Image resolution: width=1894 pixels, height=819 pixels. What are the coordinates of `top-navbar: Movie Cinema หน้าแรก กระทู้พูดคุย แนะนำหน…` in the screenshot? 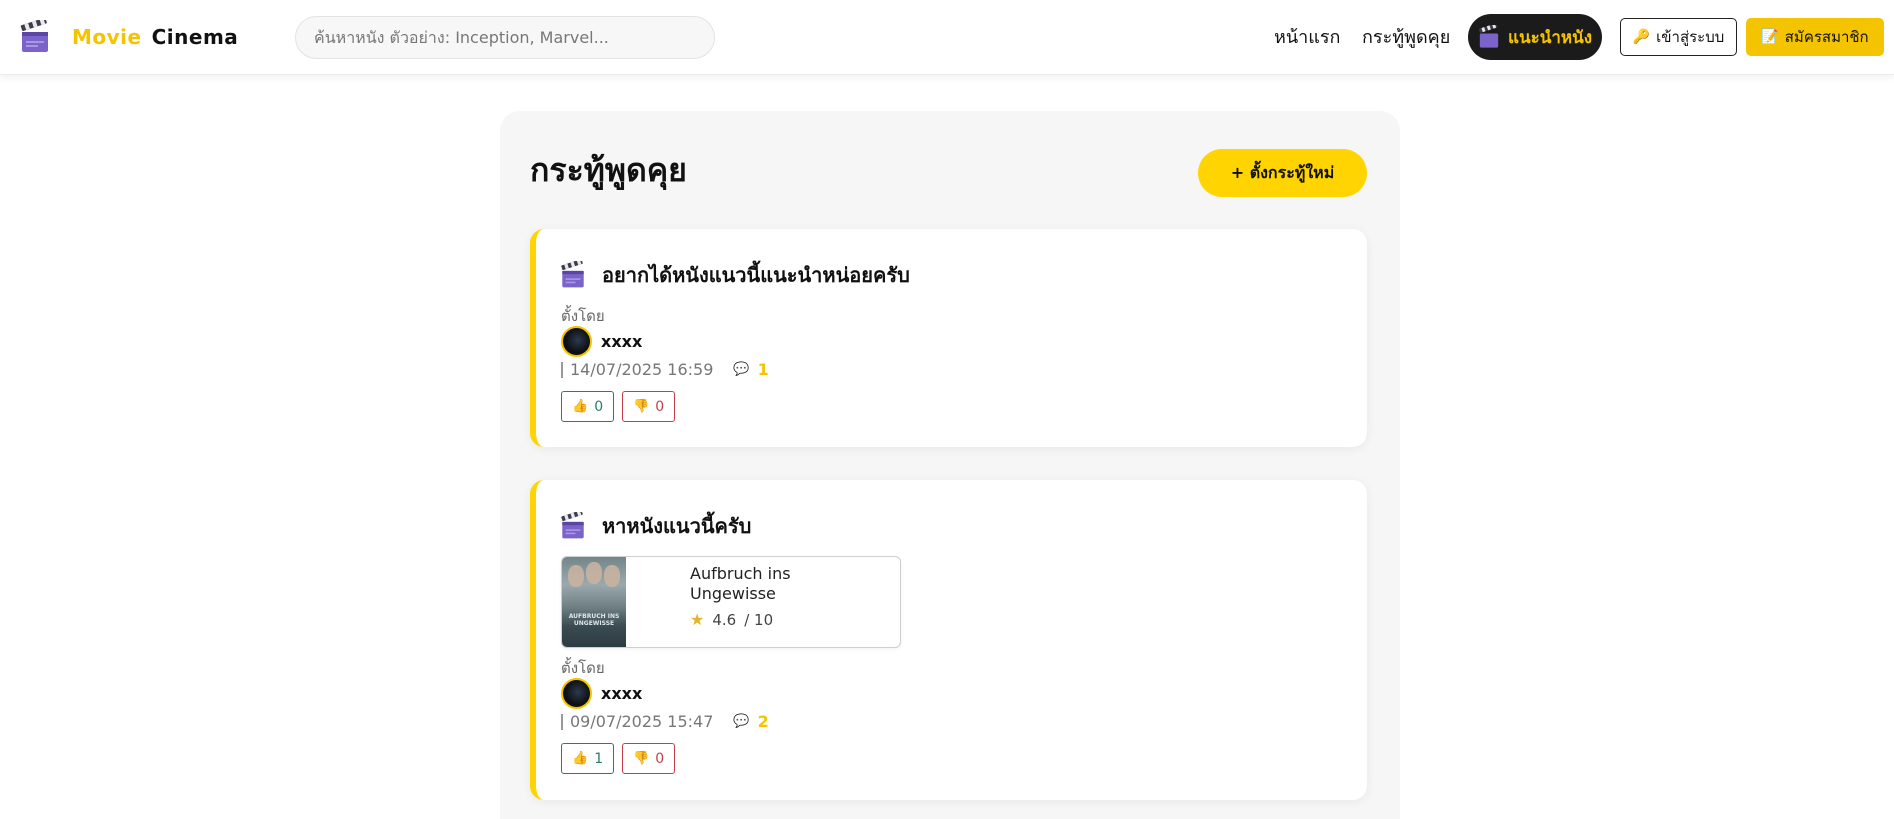 It's located at (947, 37).